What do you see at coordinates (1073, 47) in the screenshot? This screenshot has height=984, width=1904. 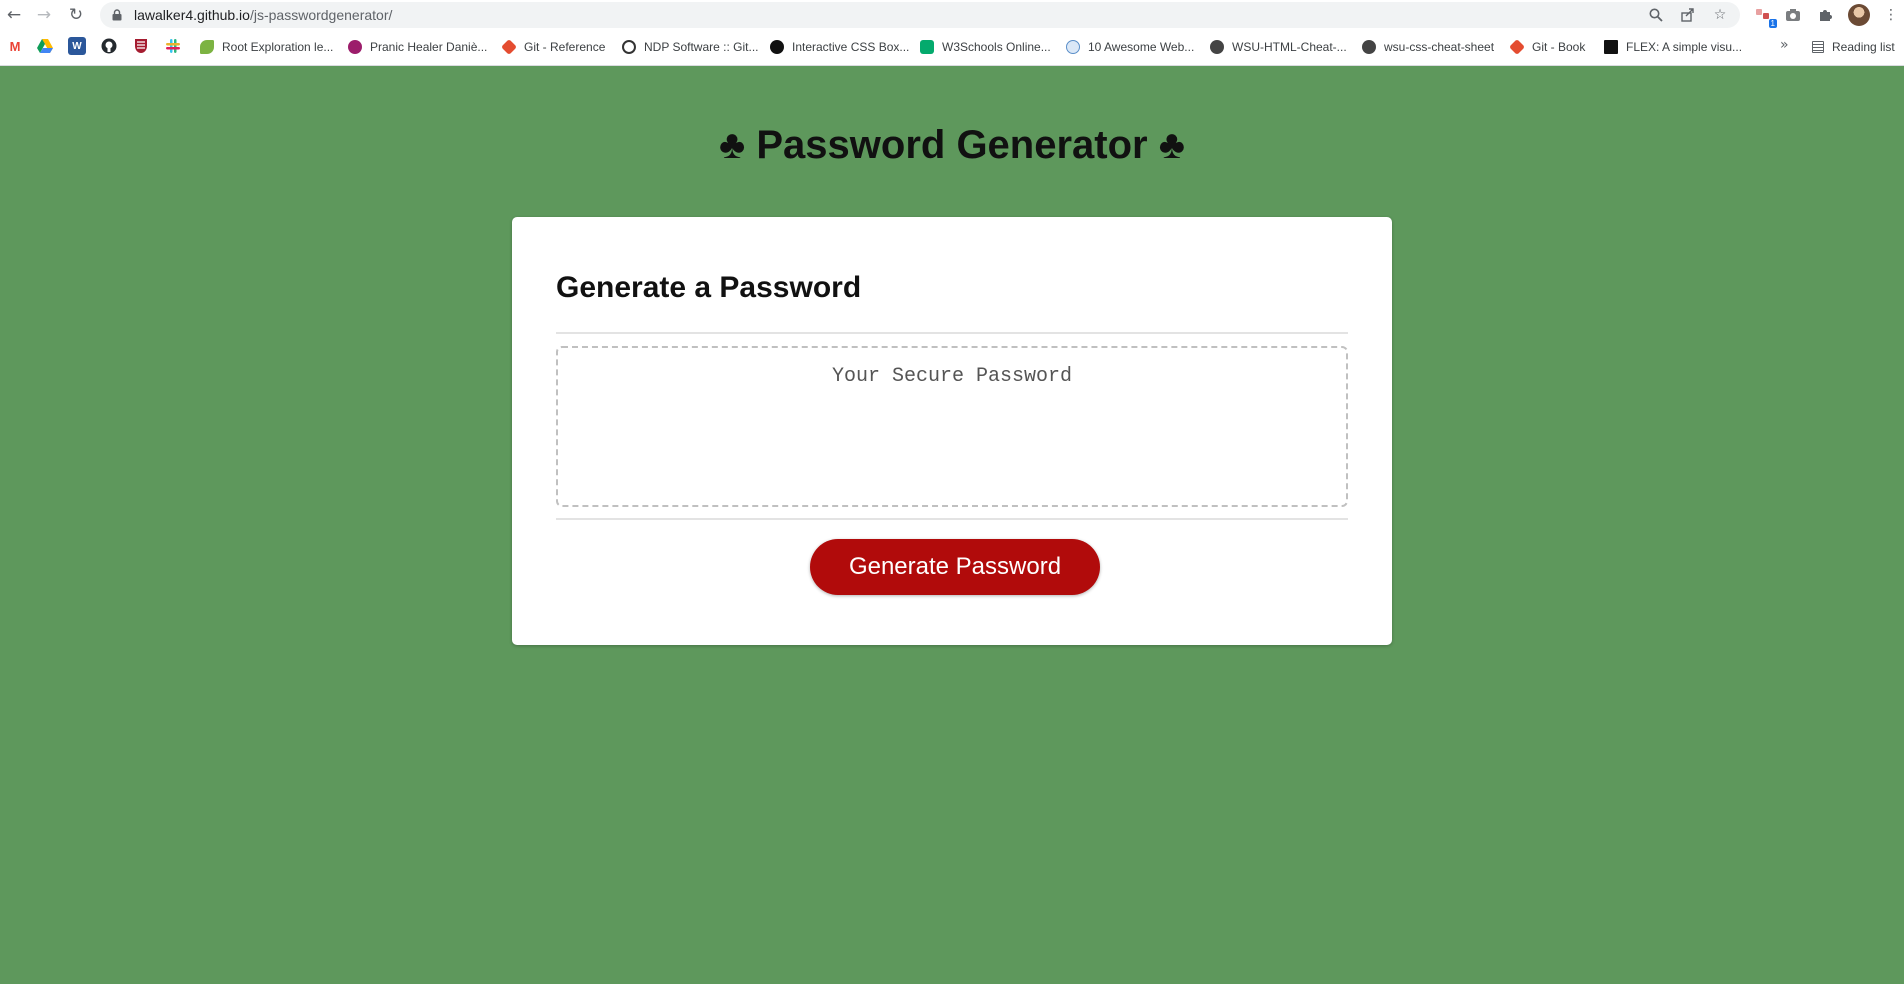 I see `eye-icon` at bounding box center [1073, 47].